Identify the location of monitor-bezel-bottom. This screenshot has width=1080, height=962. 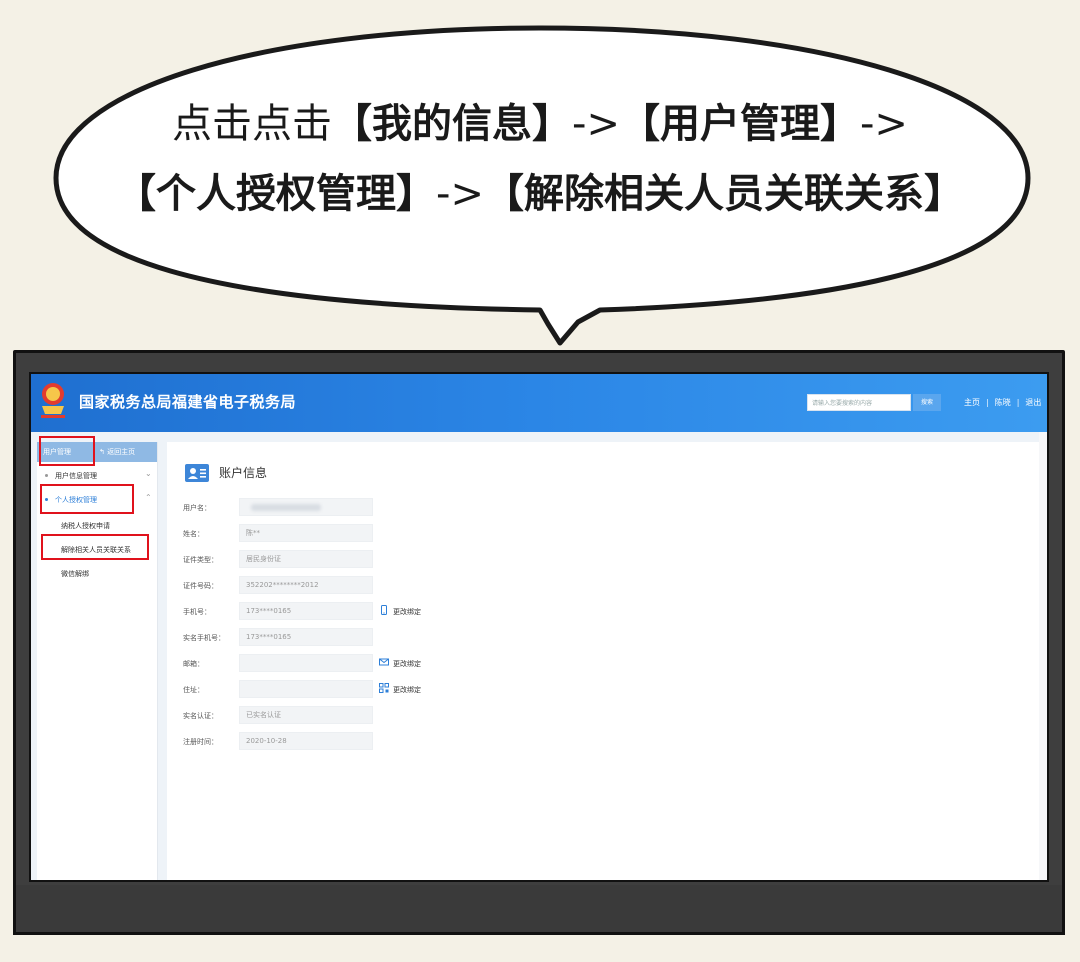
(539, 910).